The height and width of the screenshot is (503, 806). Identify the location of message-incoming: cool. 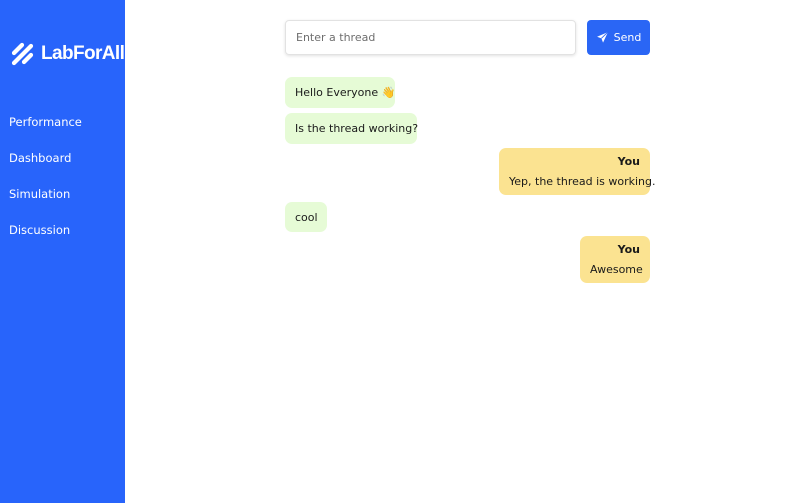
(306, 217).